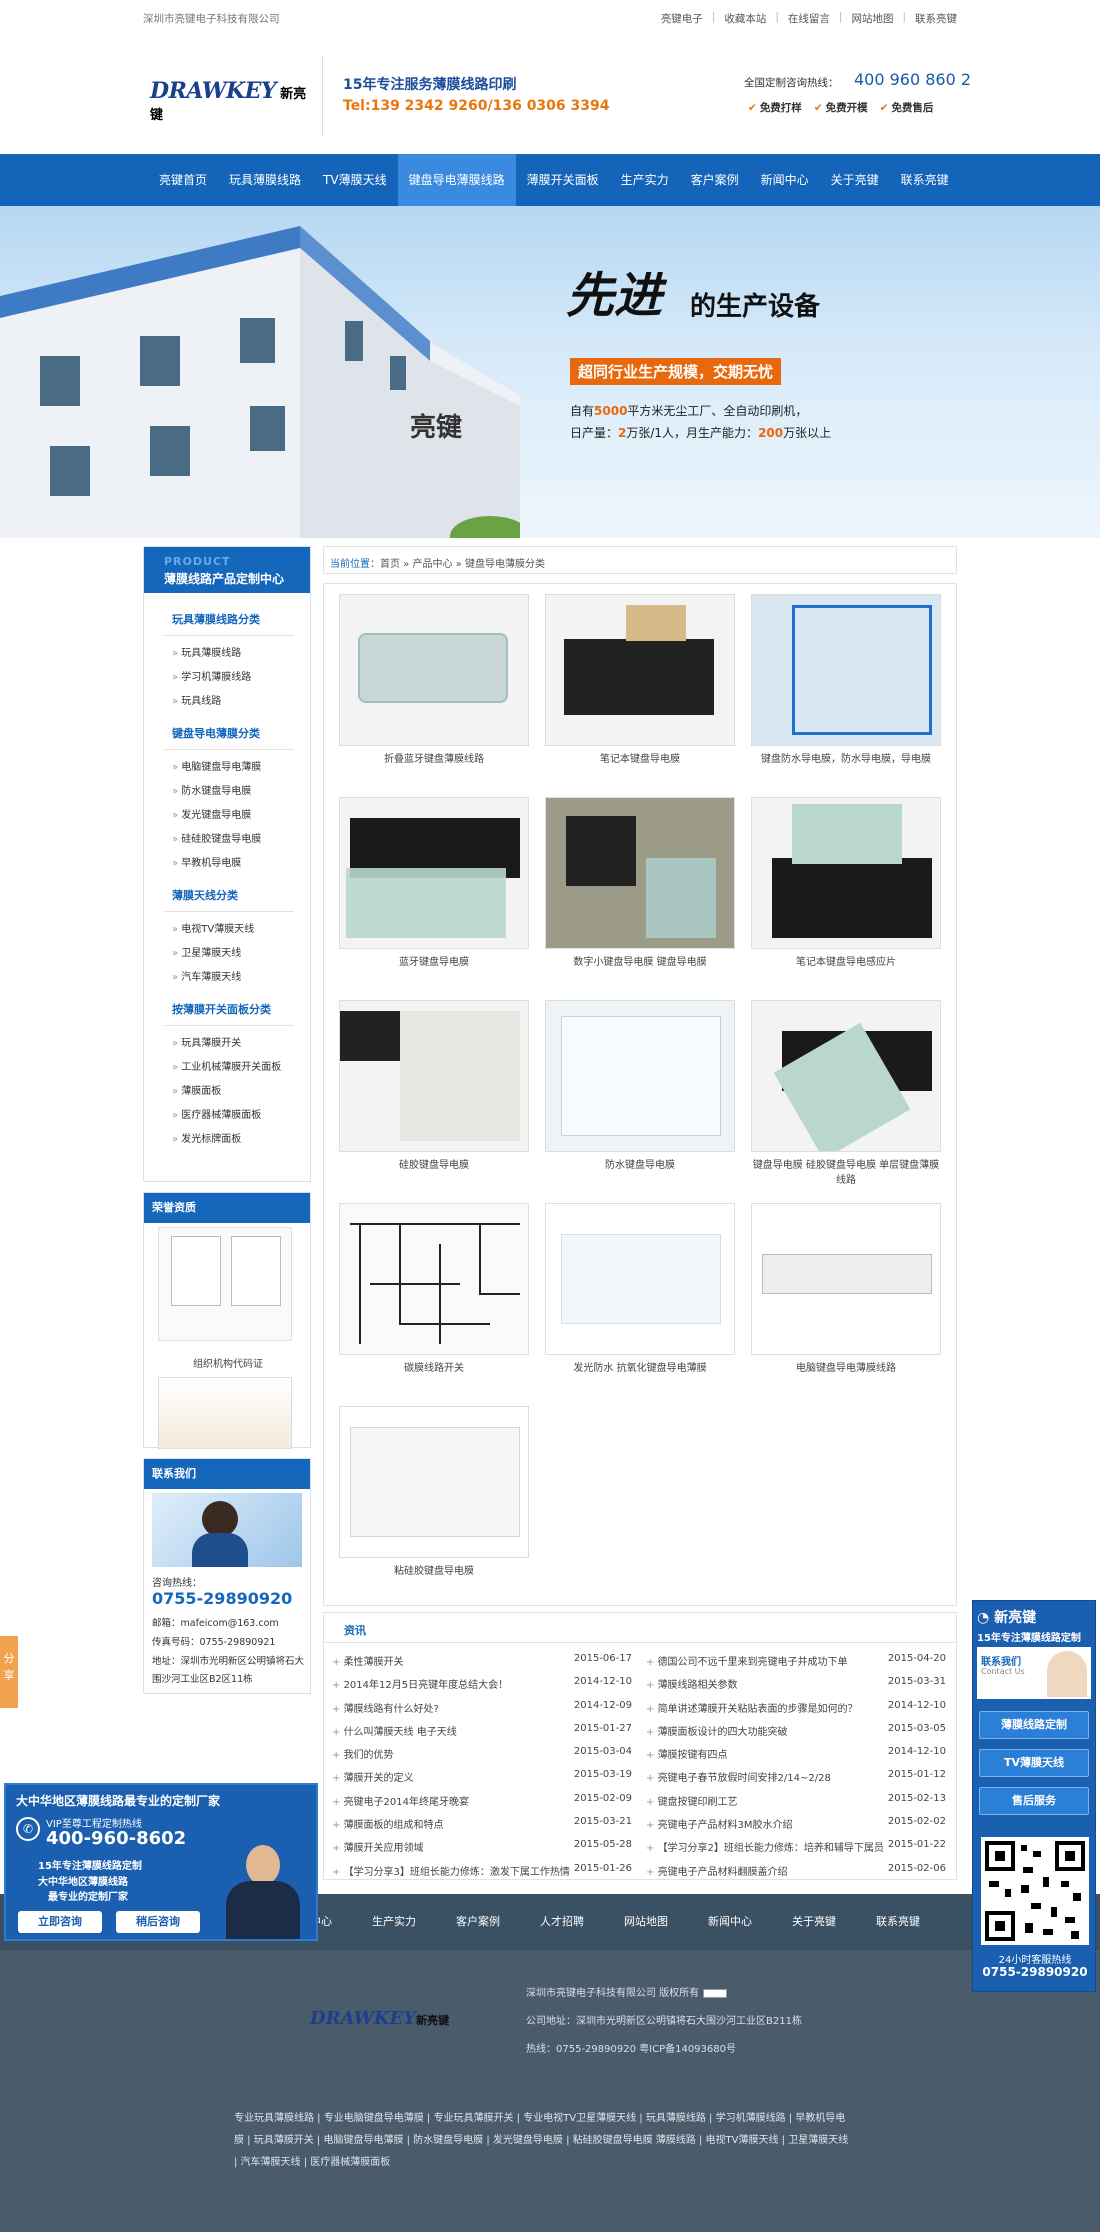  I want to click on top-link-message: 在线留言, so click(809, 18).